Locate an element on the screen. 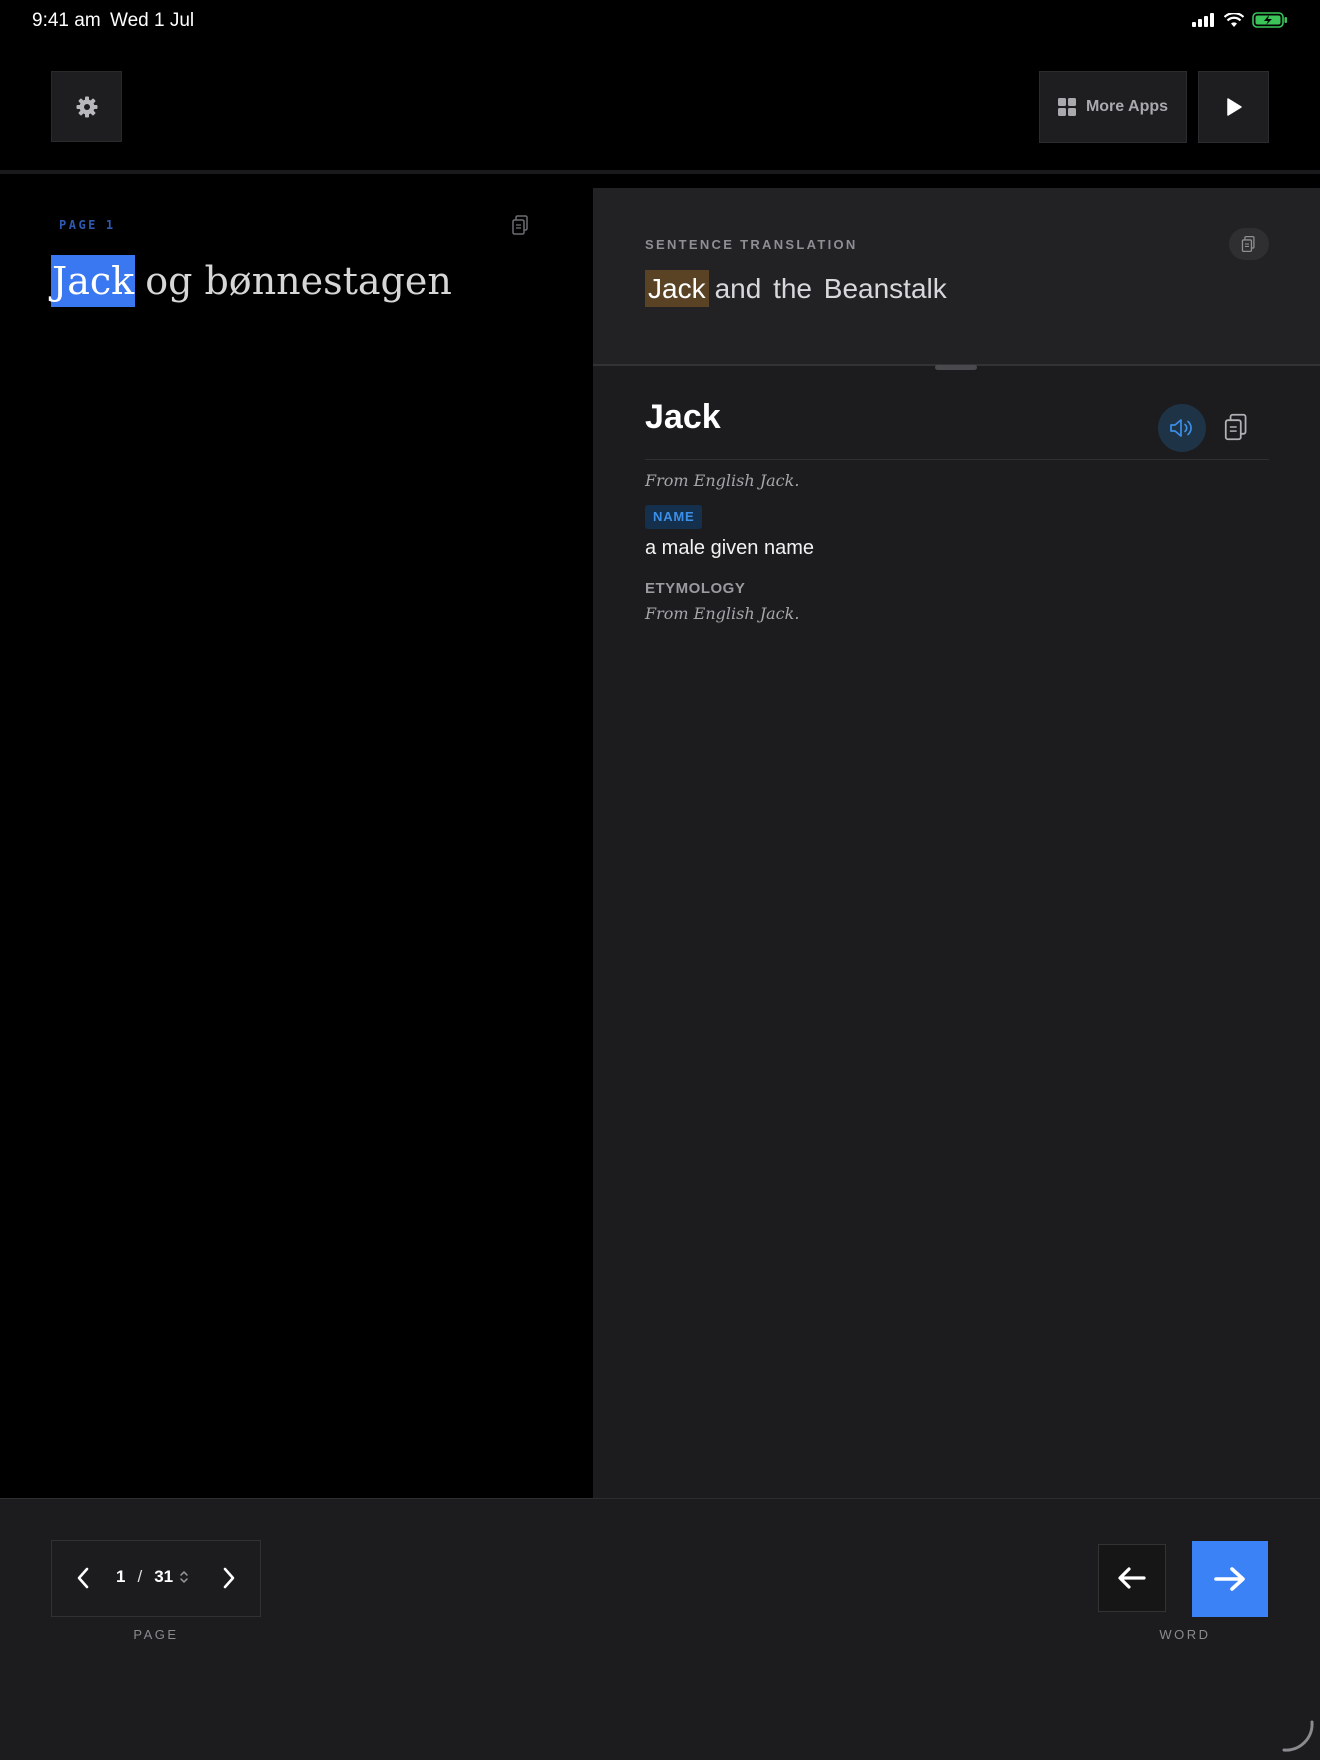 This screenshot has width=1320, height=1760. page-indicator: 1 / 31 is located at coordinates (152, 1577).